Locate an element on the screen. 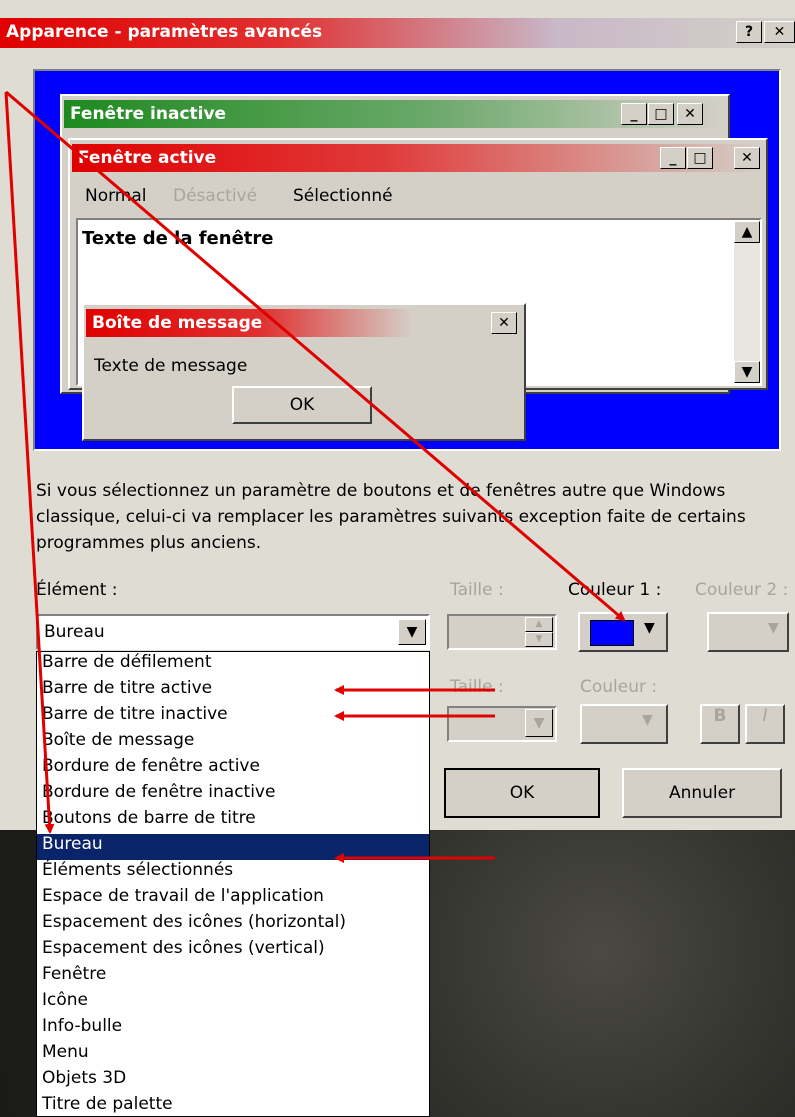 This screenshot has width=795, height=1117. dialog-title-bar: Apparence - paramètres avancés is located at coordinates (397, 33).